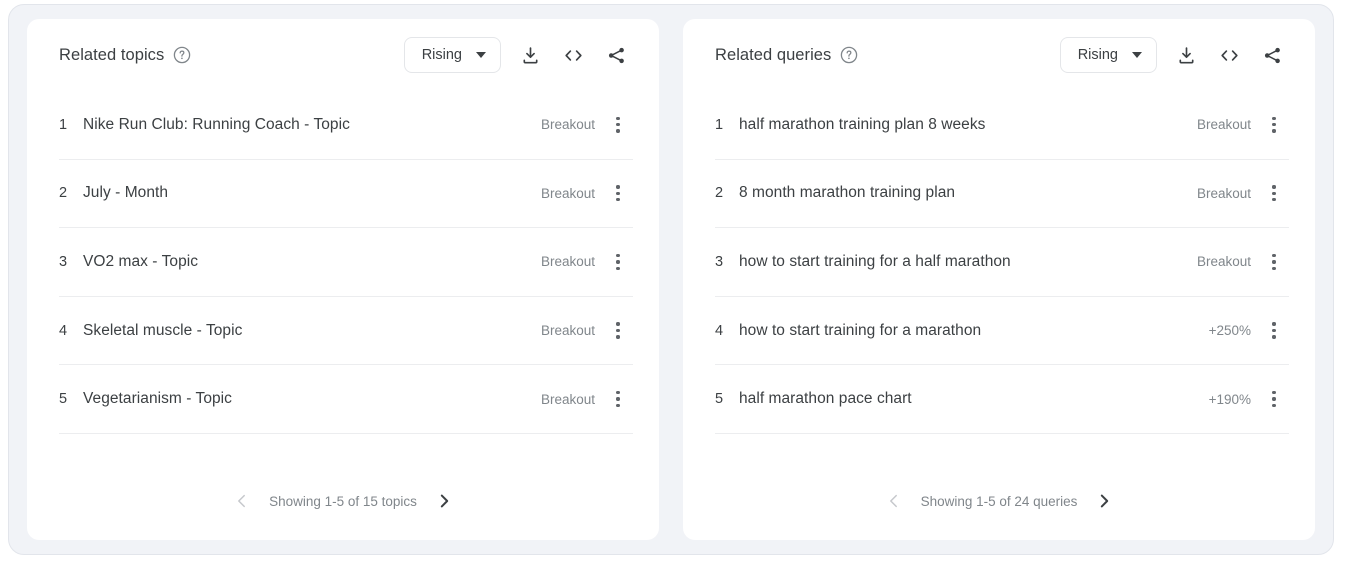  Describe the element at coordinates (126, 193) in the screenshot. I see `row-label: July - Month` at that location.